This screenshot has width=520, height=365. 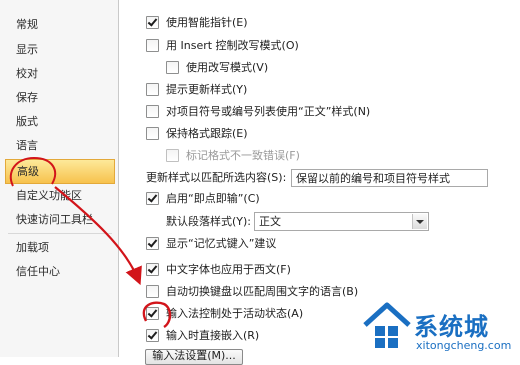 I want to click on update-style-label: 更新样式以匹配所选内容(S):, so click(x=216, y=177).